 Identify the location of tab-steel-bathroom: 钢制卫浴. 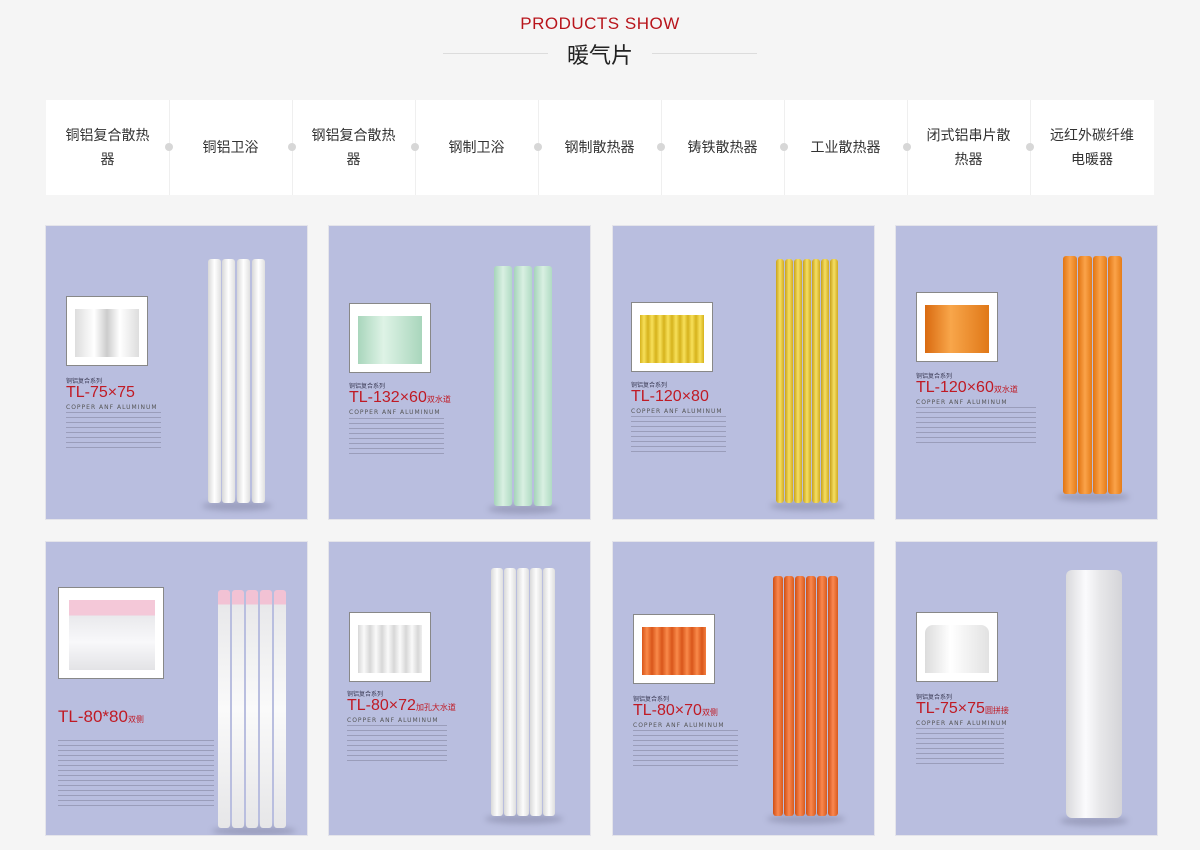
(476, 147).